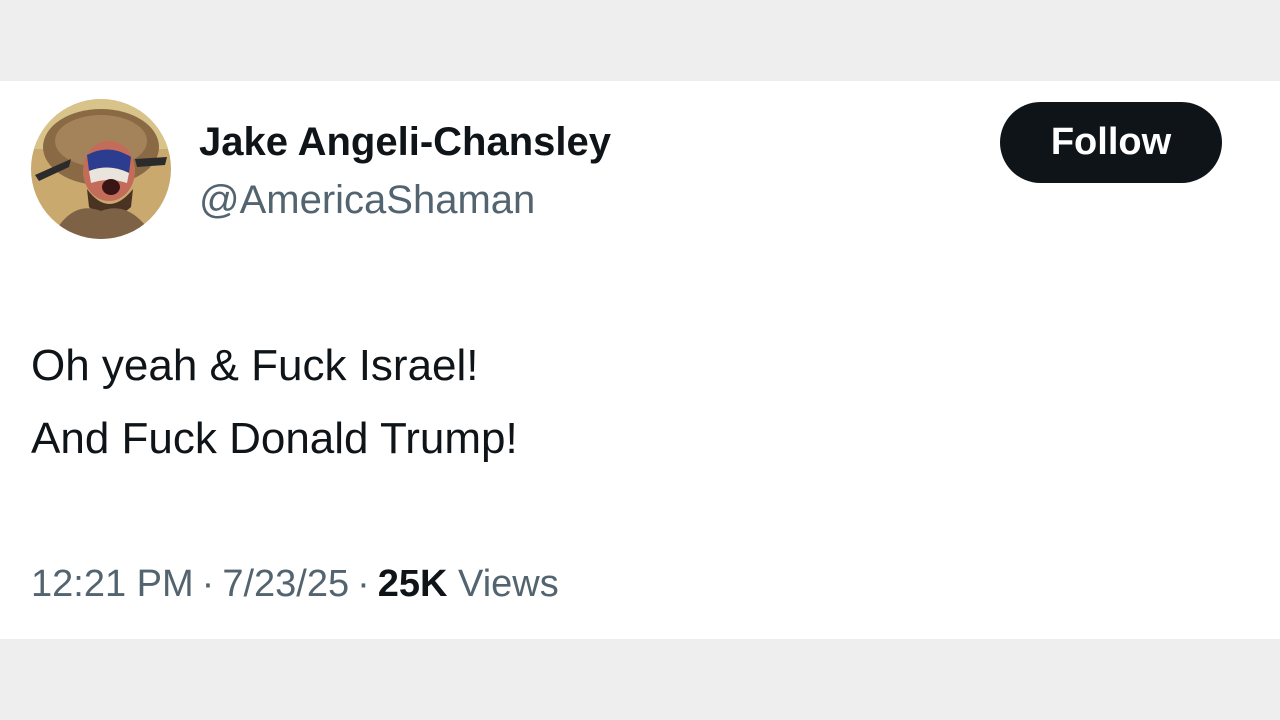 The width and height of the screenshot is (1280, 720). I want to click on tweet-text-line: And Fuck Donald Trump!, so click(274, 438).